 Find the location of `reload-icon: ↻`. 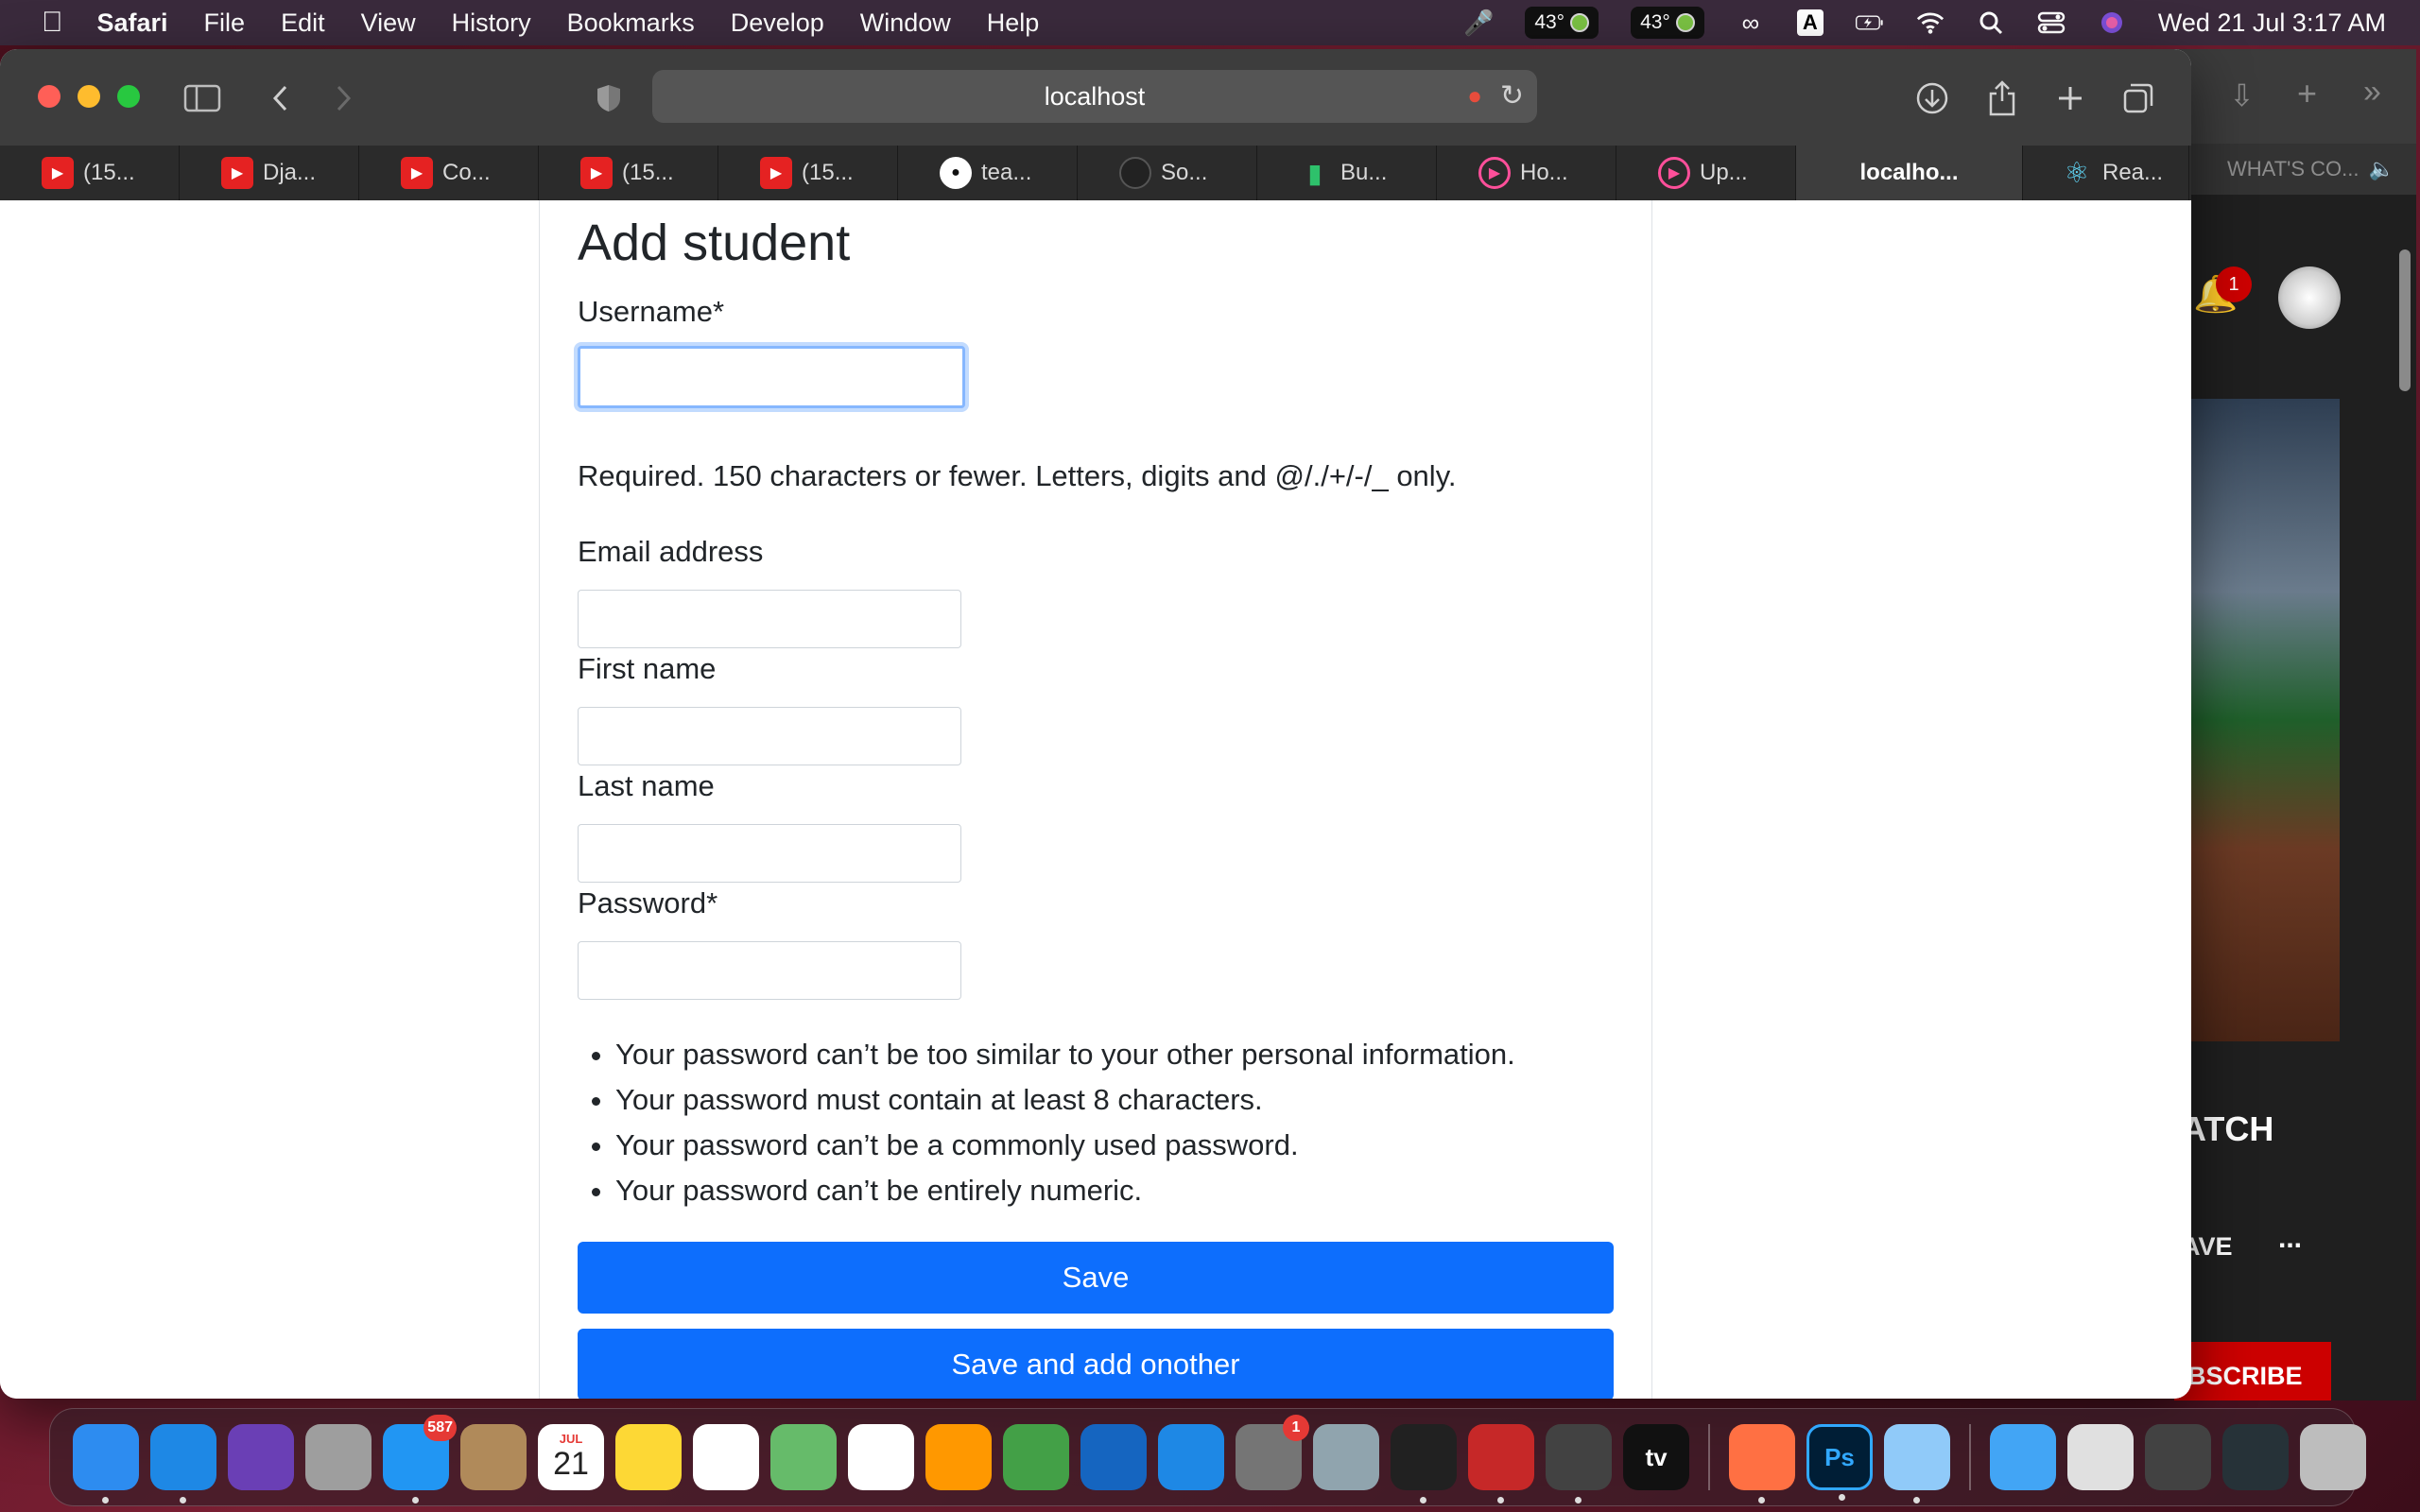

reload-icon: ↻ is located at coordinates (1512, 95).